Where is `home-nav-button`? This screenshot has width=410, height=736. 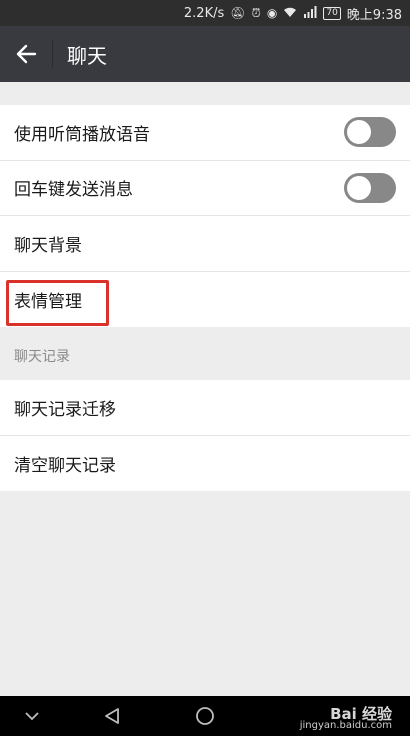
home-nav-button is located at coordinates (205, 716).